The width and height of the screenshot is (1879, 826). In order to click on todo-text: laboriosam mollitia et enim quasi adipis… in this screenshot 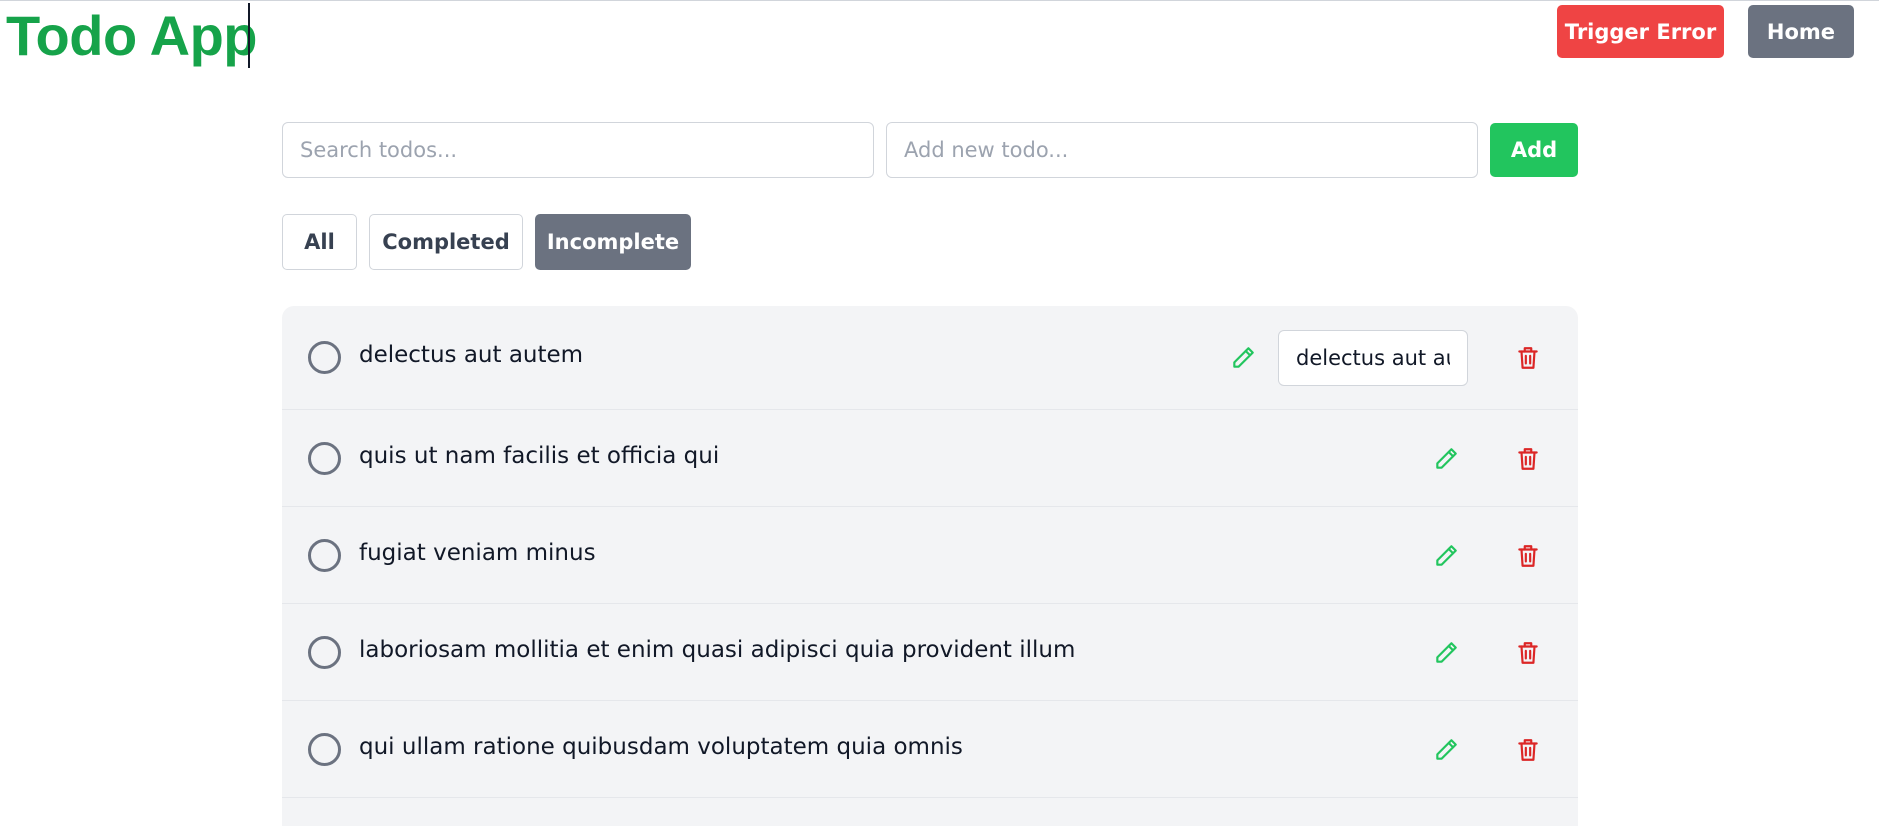, I will do `click(717, 650)`.